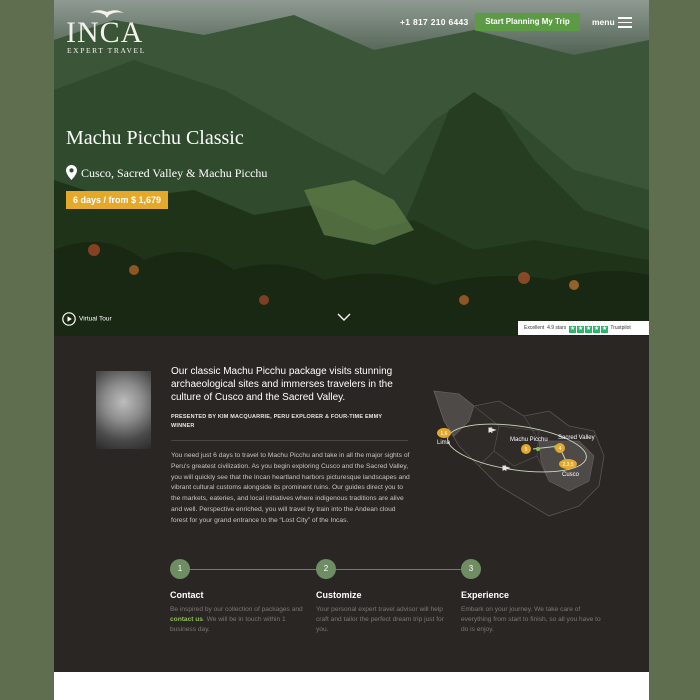 The image size is (700, 700). Describe the element at coordinates (527, 22) in the screenshot. I see `start-planning-button: Start Planning My Trip` at that location.